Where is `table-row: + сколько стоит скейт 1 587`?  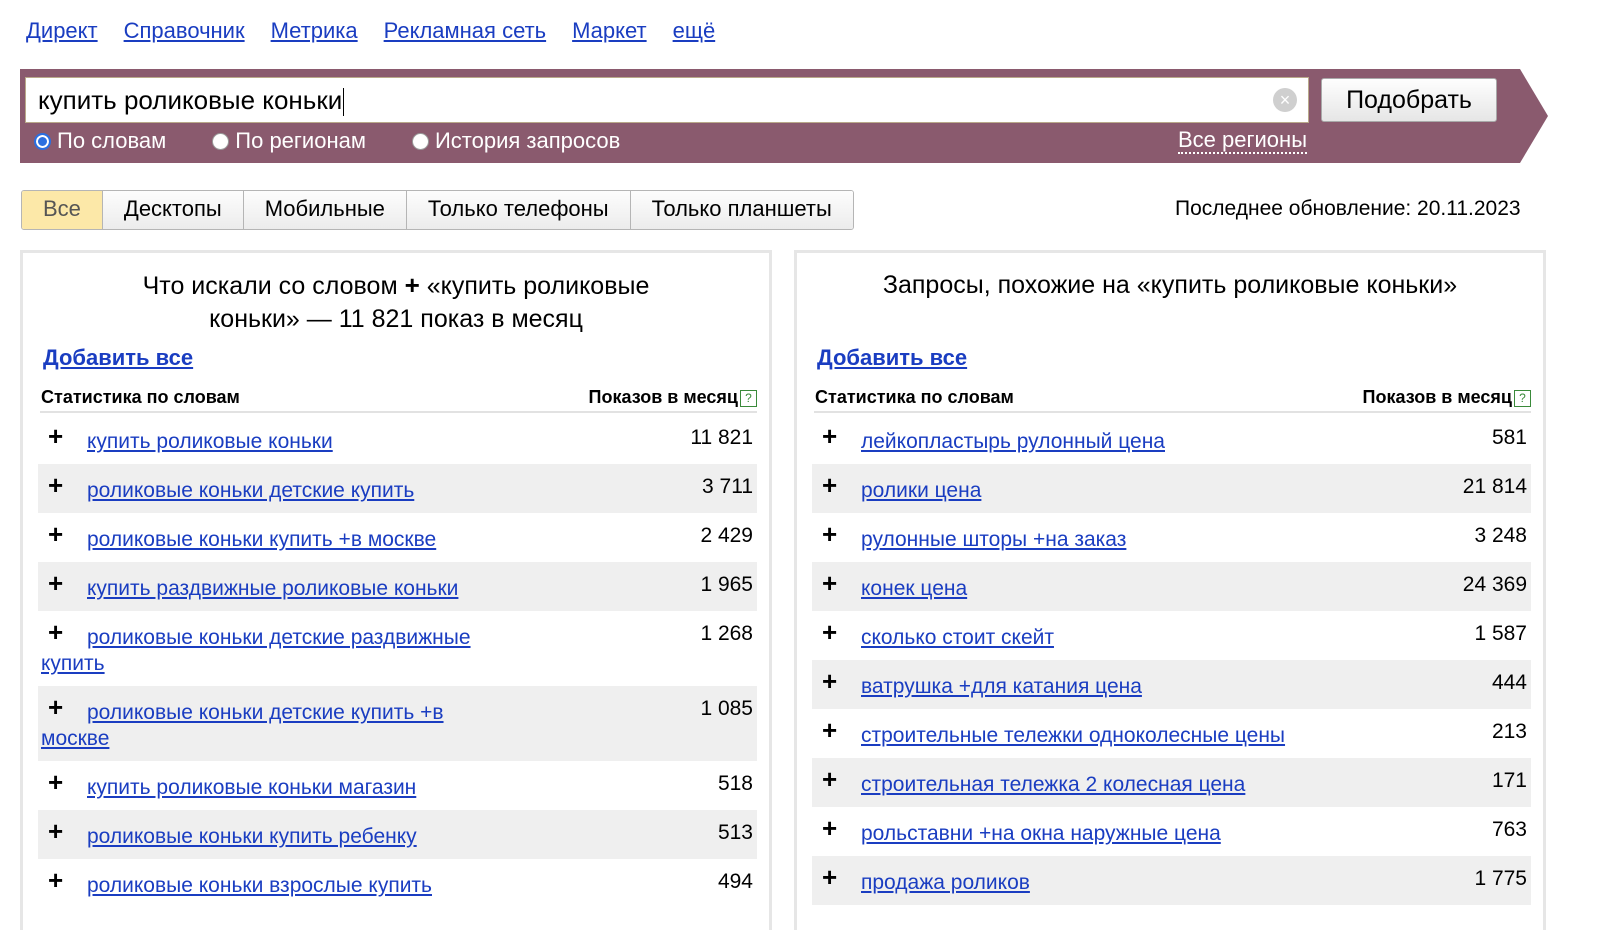 table-row: + сколько стоит скейт 1 587 is located at coordinates (1171, 635).